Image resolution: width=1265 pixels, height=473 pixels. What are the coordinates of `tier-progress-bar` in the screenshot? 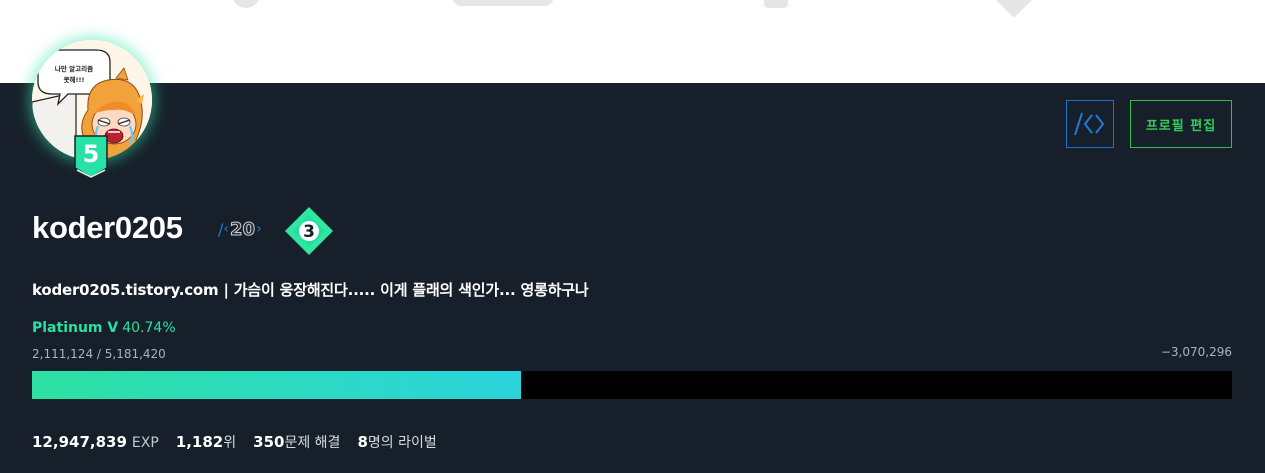 It's located at (632, 385).